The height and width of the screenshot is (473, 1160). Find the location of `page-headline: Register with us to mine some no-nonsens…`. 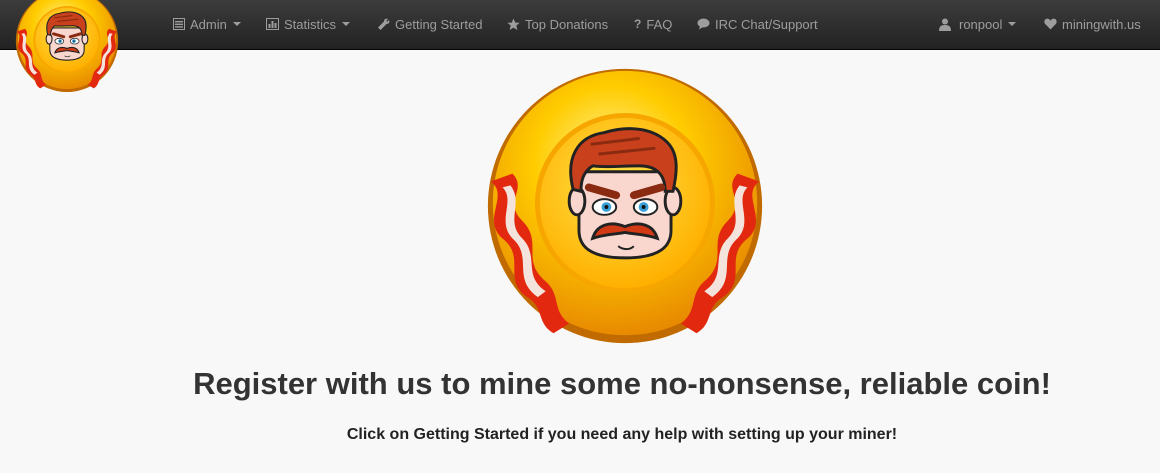

page-headline: Register with us to mine some no-nonsens… is located at coordinates (622, 383).